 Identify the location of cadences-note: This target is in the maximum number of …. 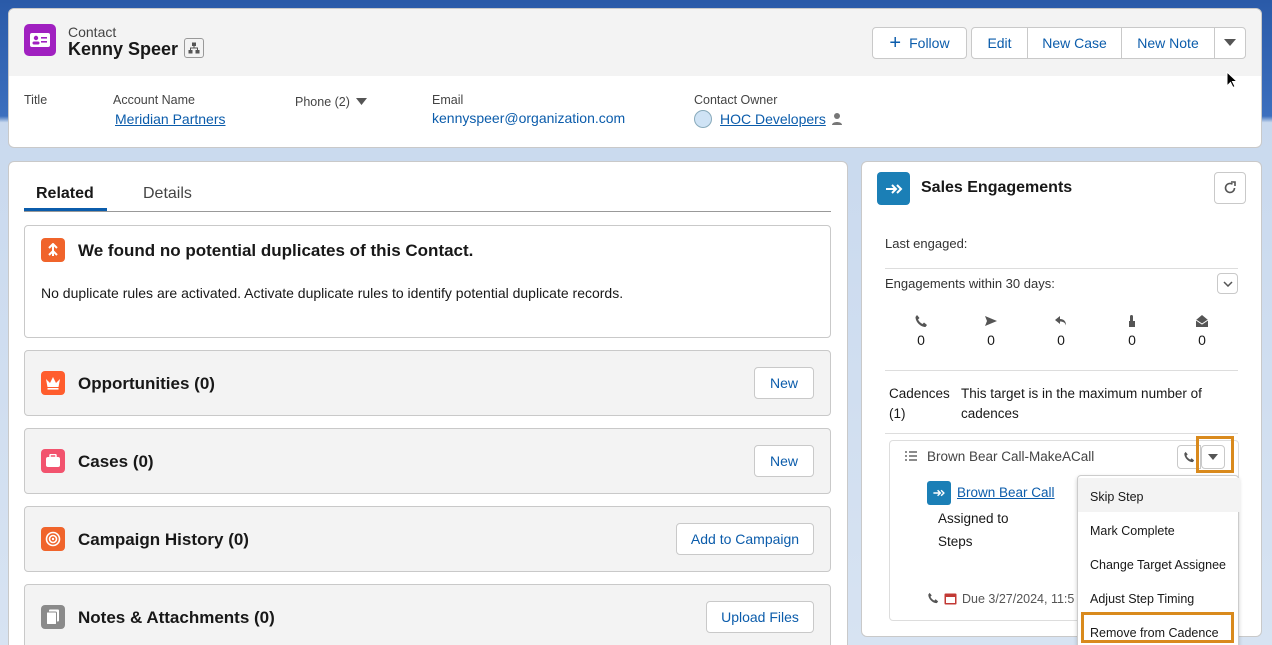
(1081, 403).